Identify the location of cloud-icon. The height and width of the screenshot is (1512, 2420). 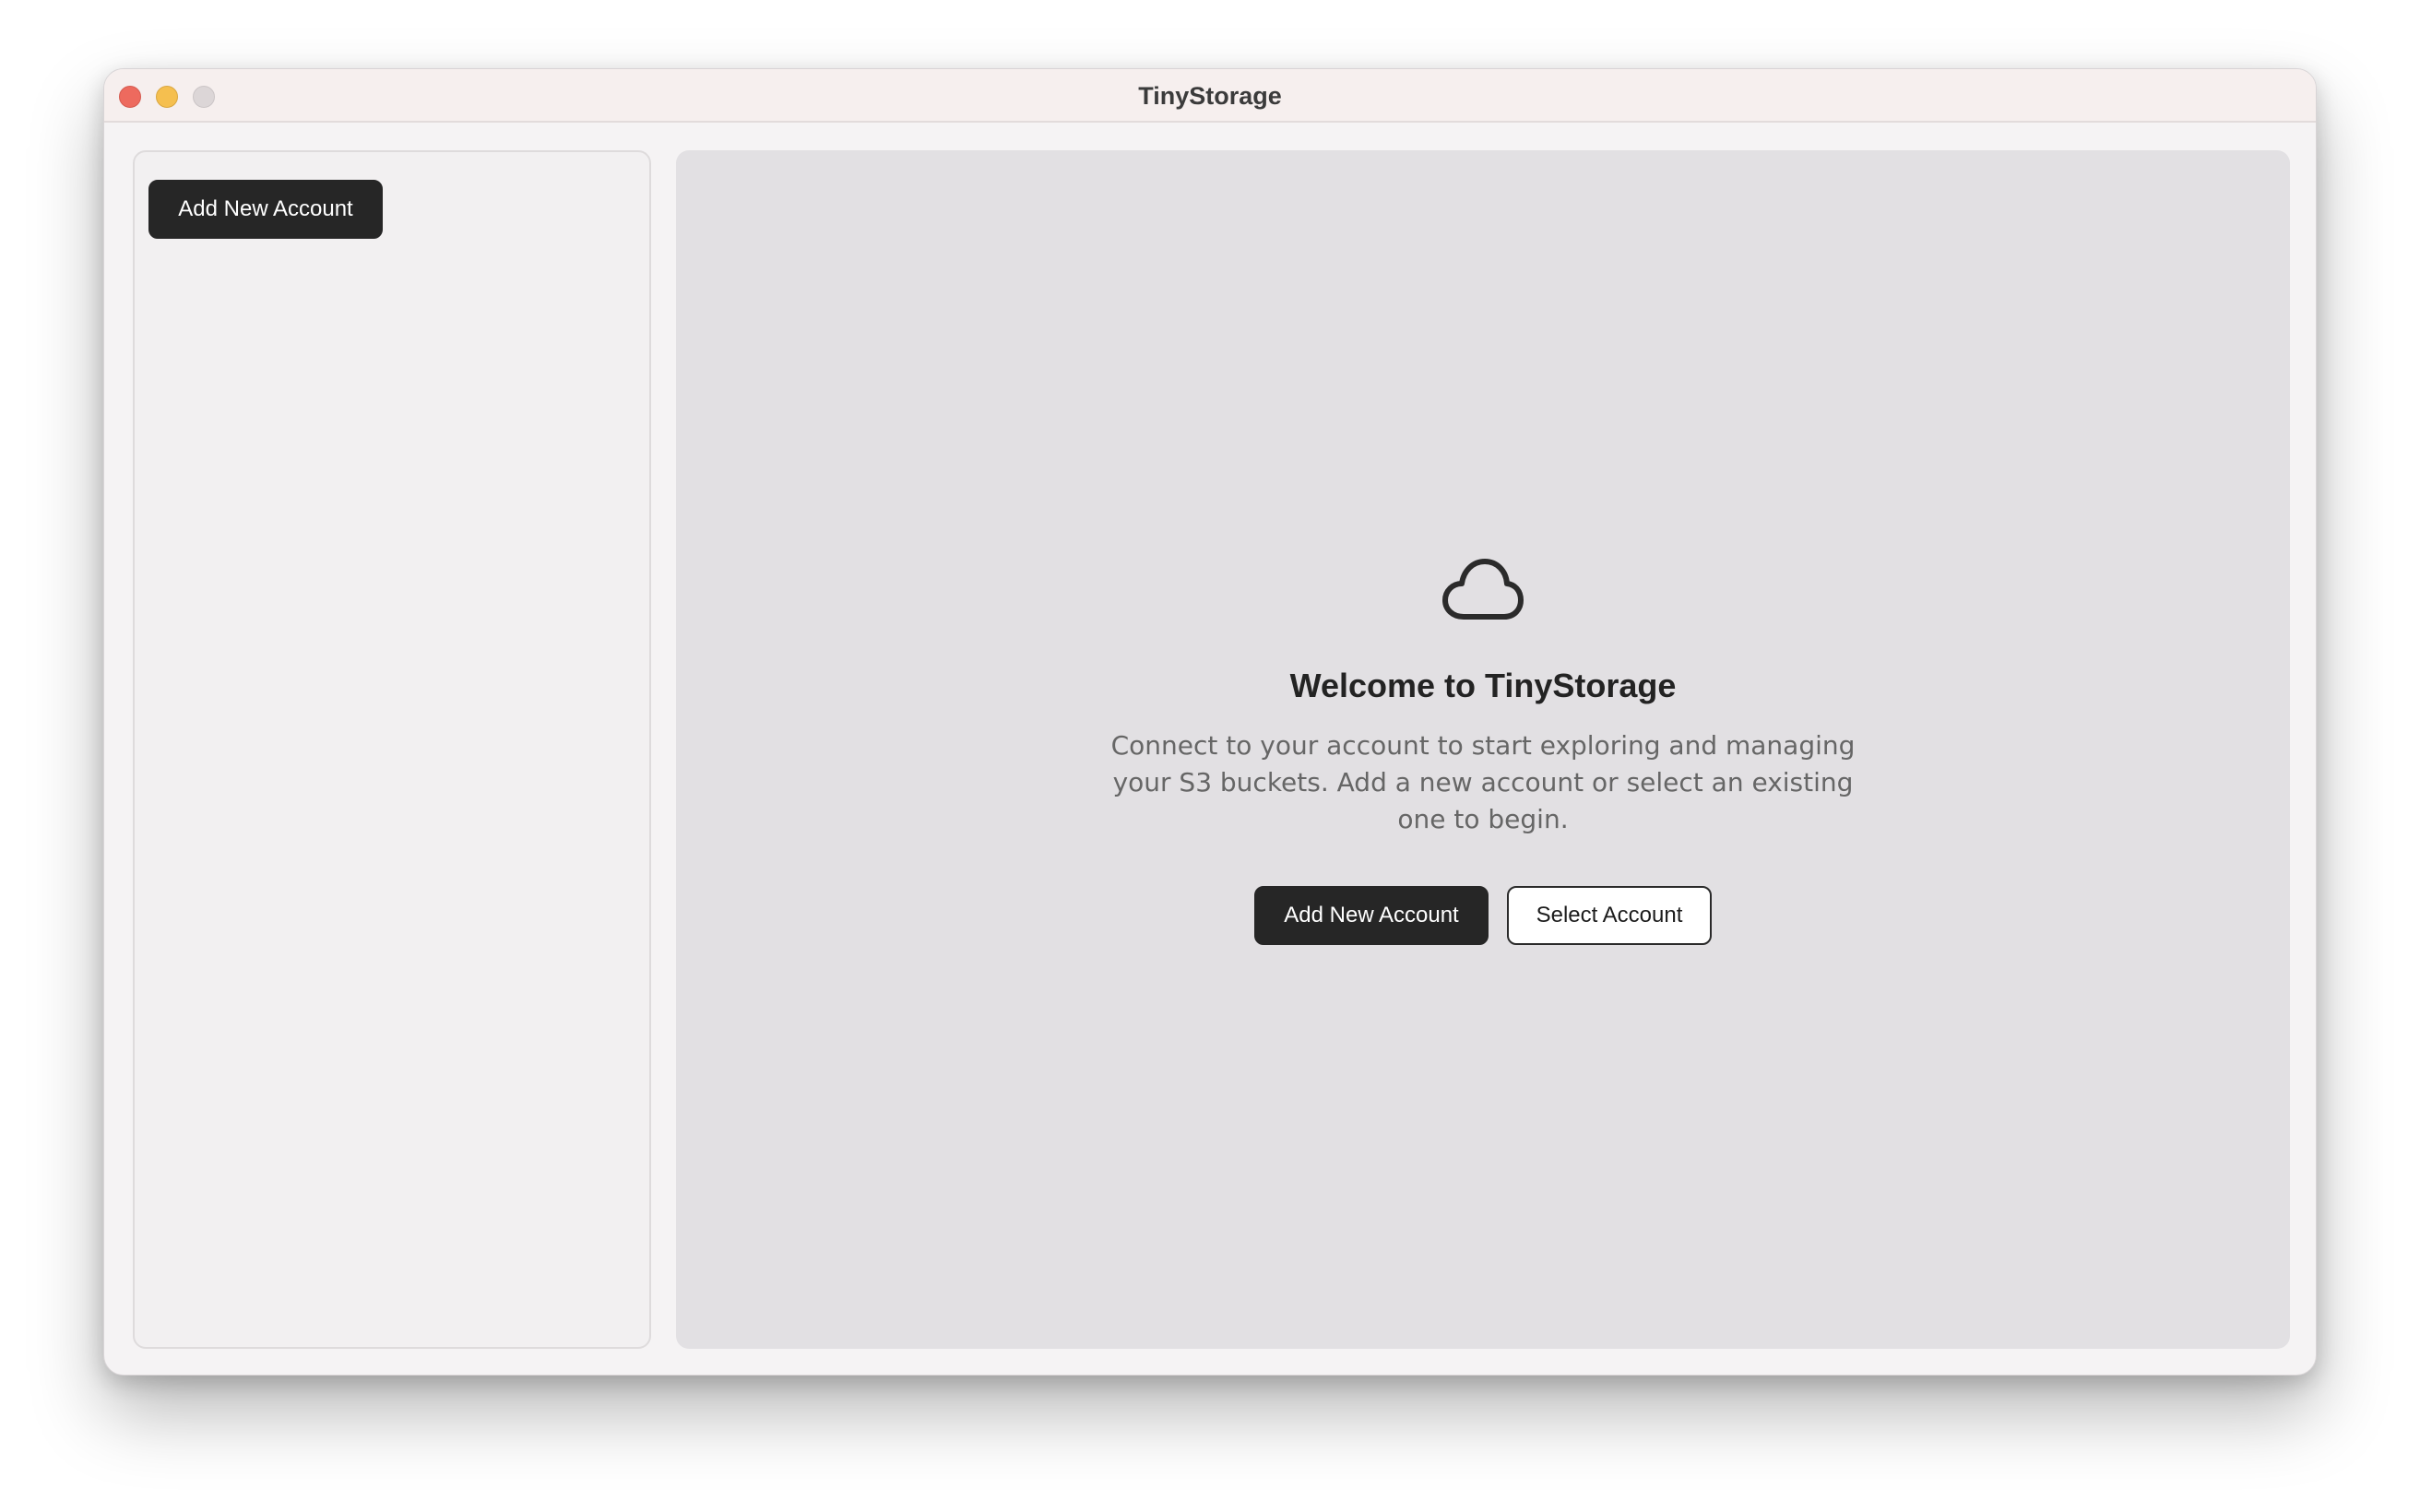
(1483, 589).